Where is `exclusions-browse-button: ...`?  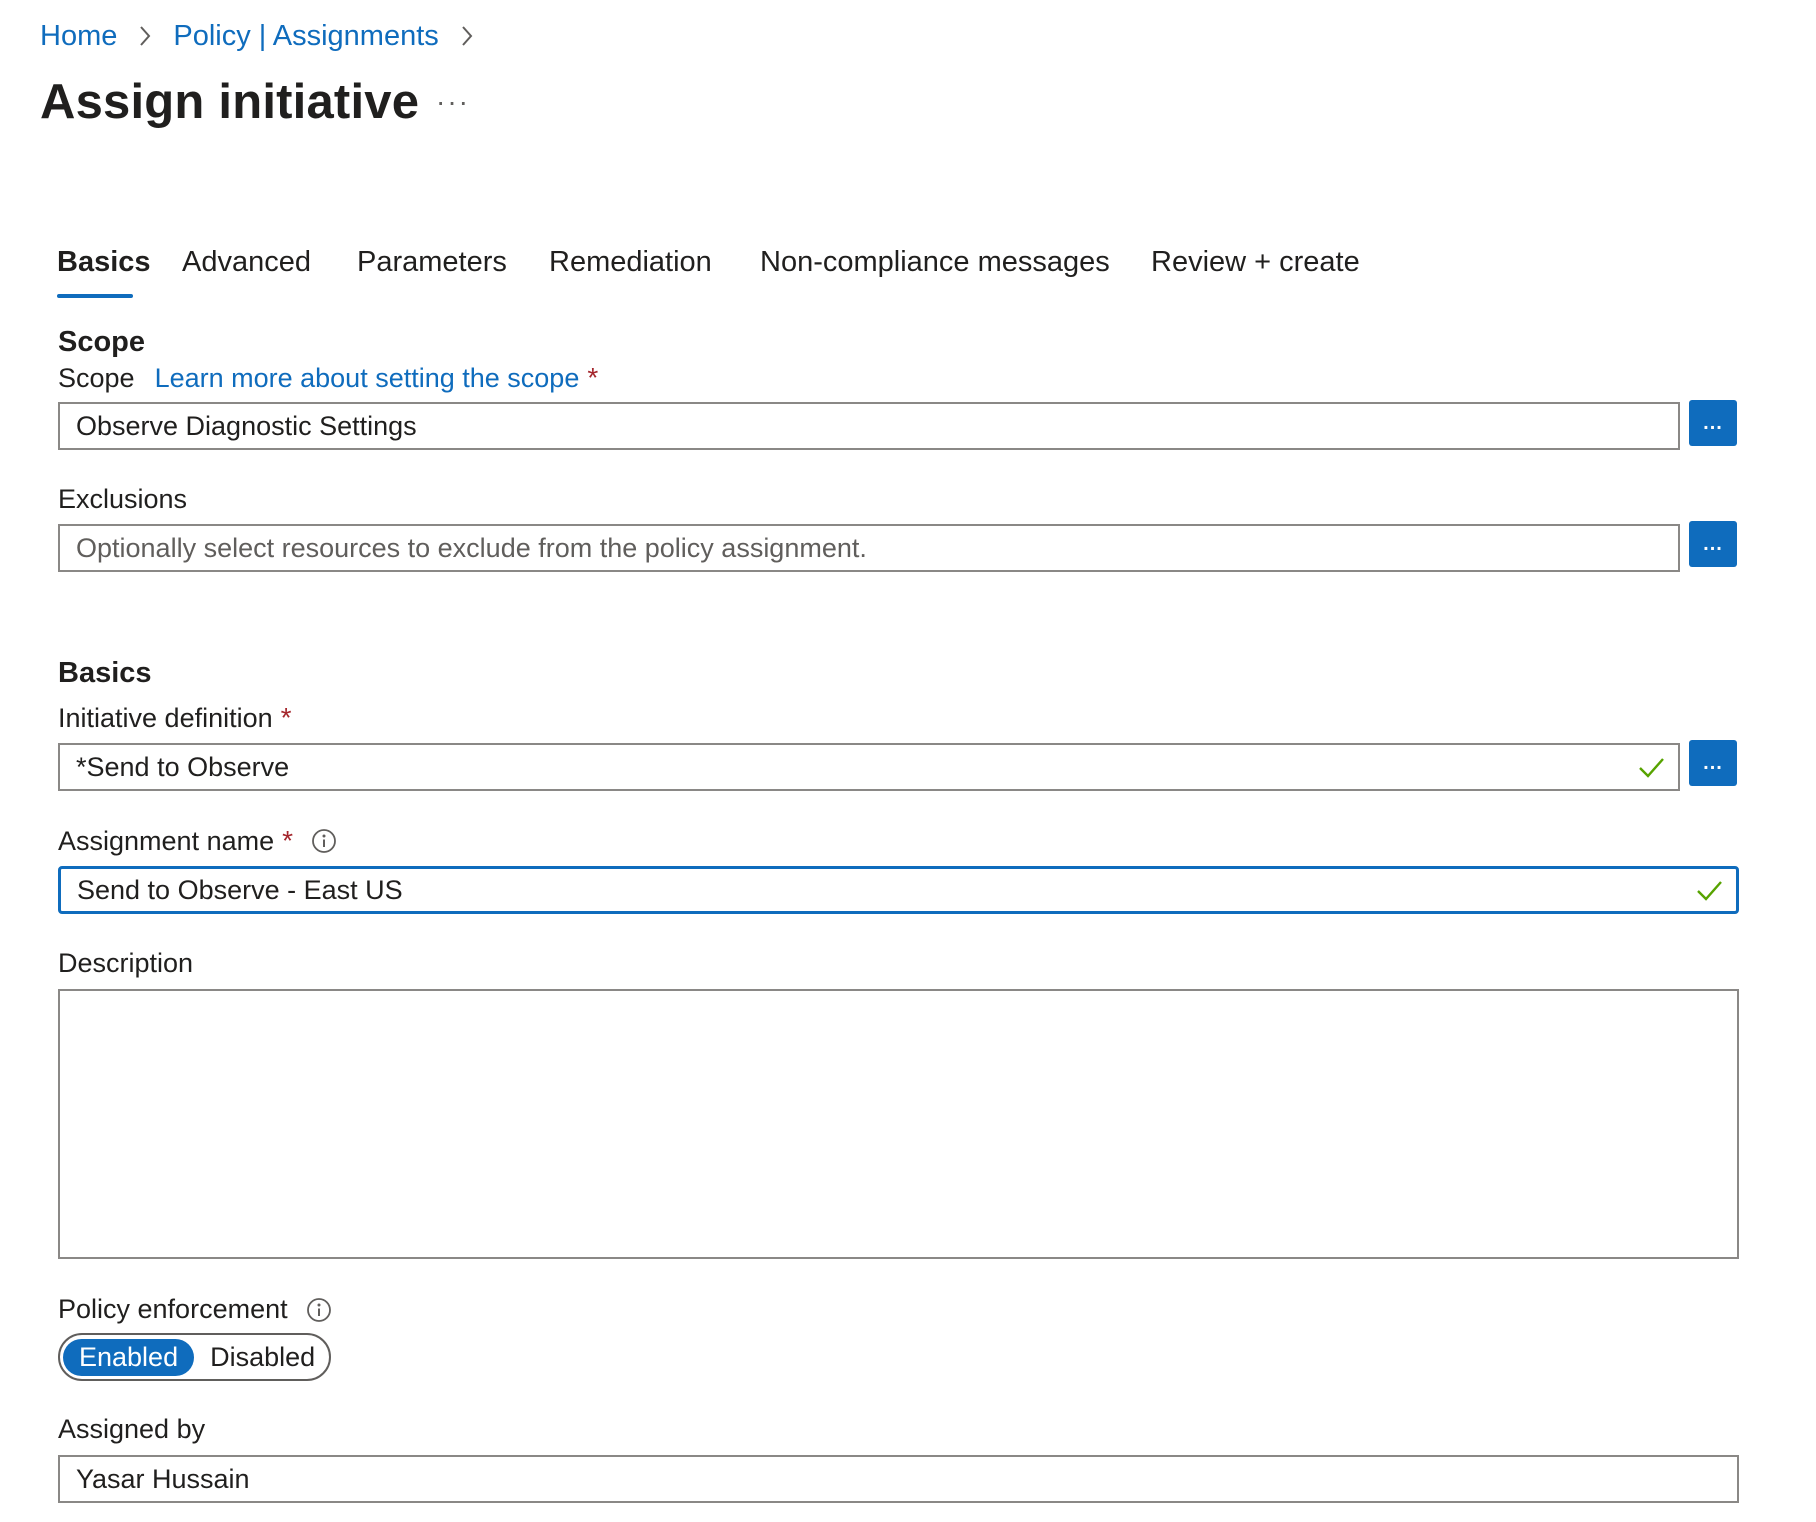
exclusions-browse-button: ... is located at coordinates (1713, 544).